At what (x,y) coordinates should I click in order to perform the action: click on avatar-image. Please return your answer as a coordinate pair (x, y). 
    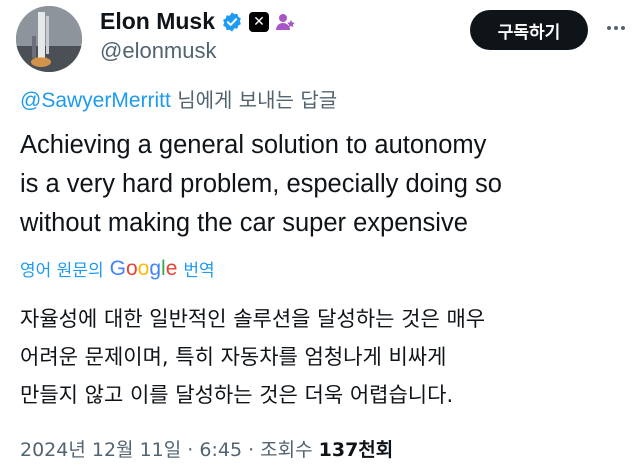
    Looking at the image, I should click on (49, 39).